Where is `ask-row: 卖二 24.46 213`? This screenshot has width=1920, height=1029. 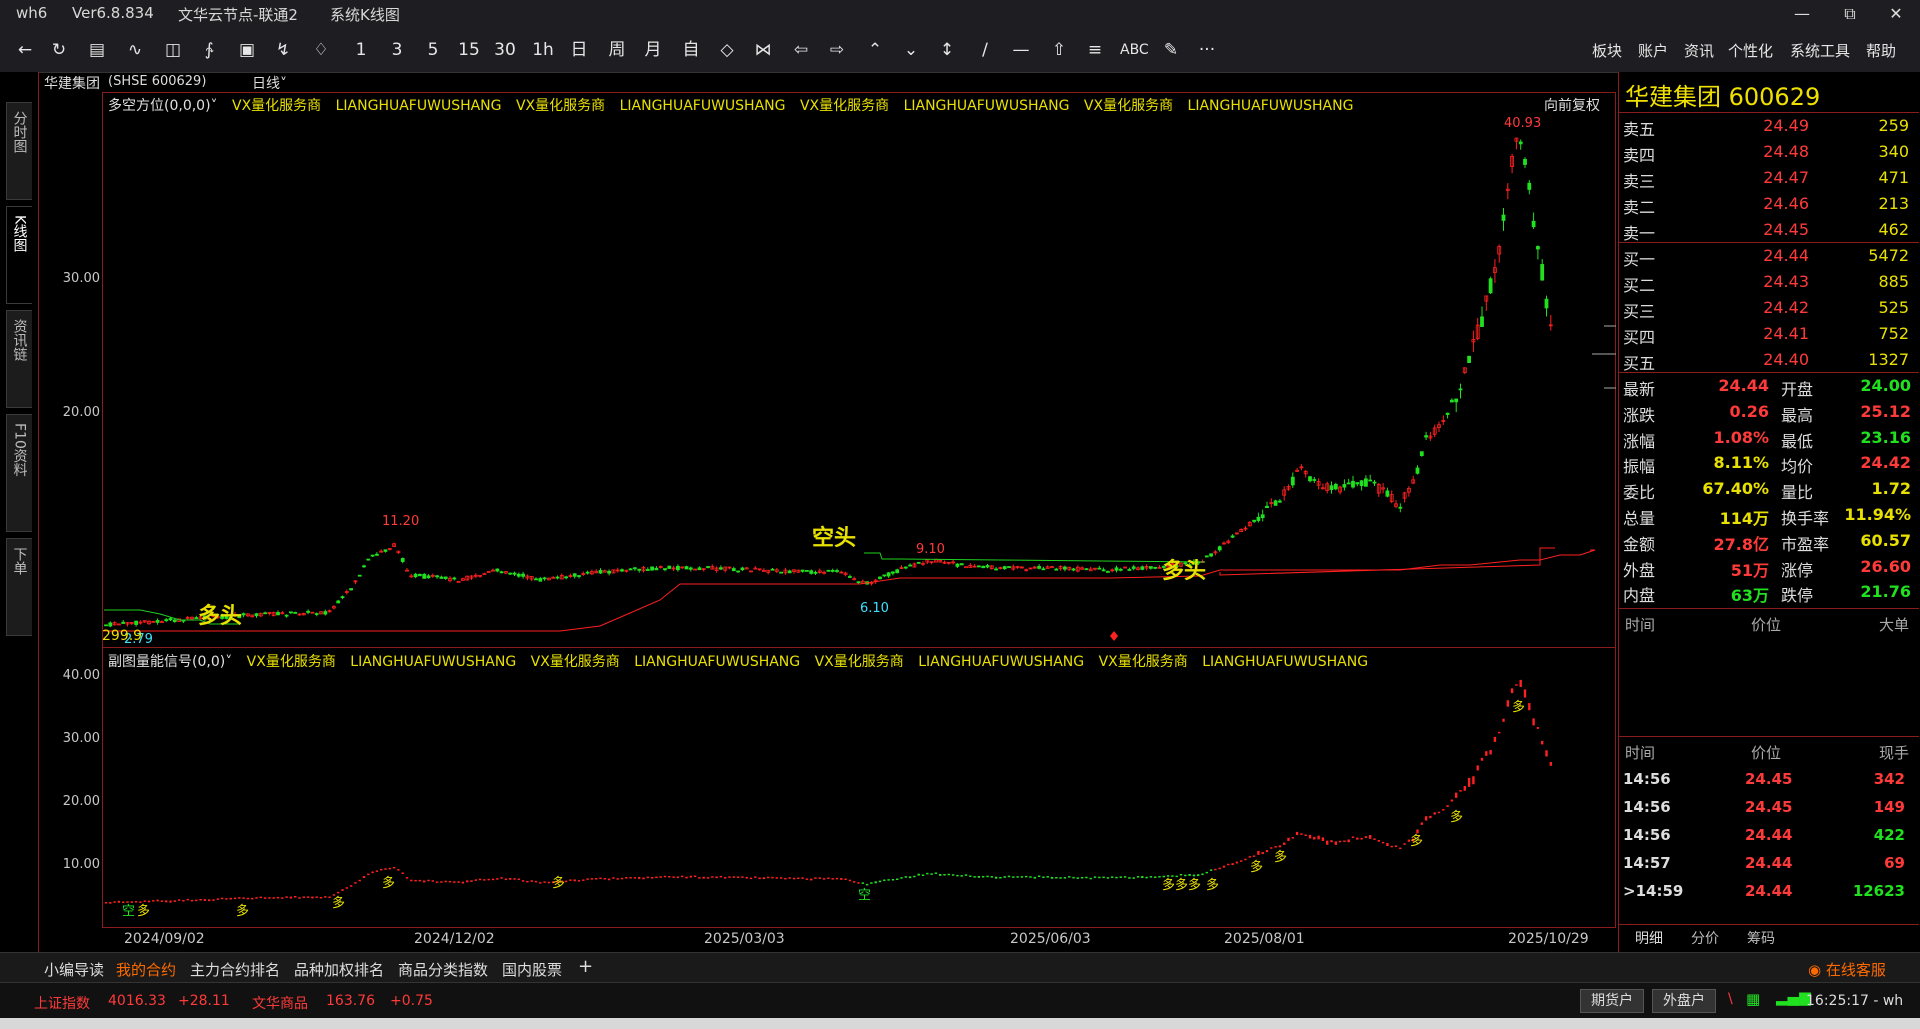
ask-row: 卖二 24.46 213 is located at coordinates (1769, 207).